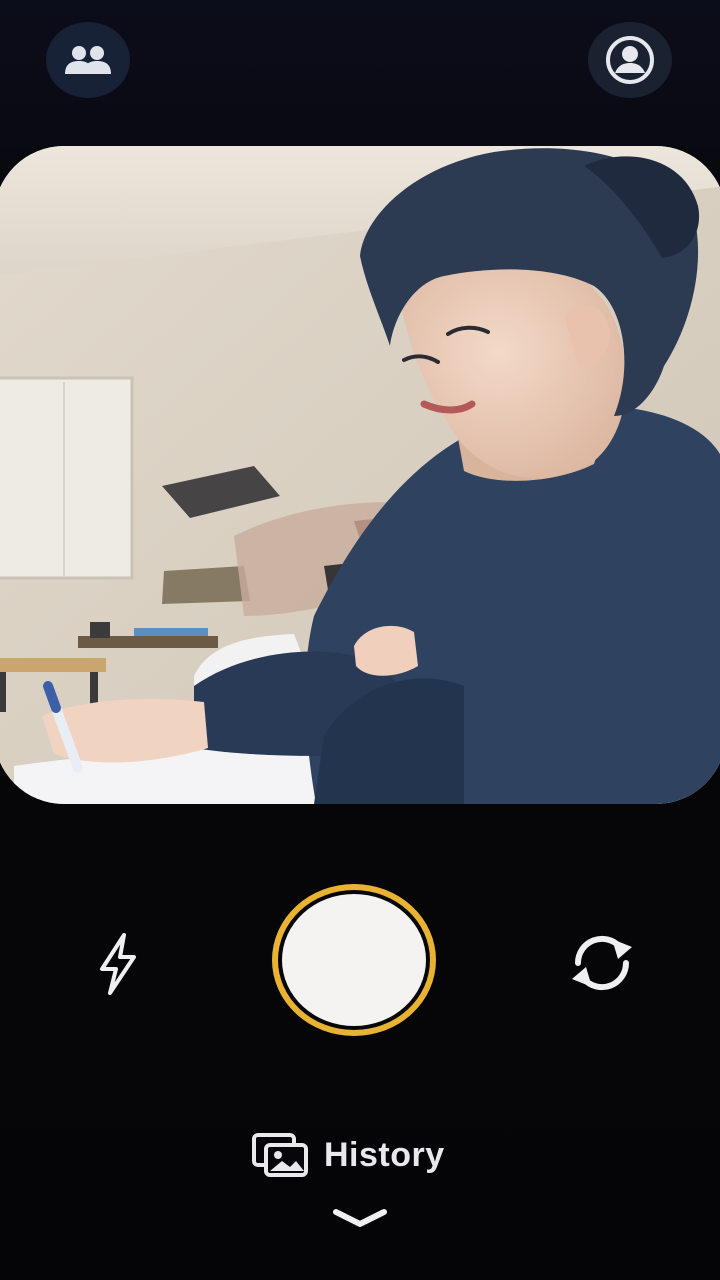 The height and width of the screenshot is (1280, 720). I want to click on shutter-button, so click(354, 960).